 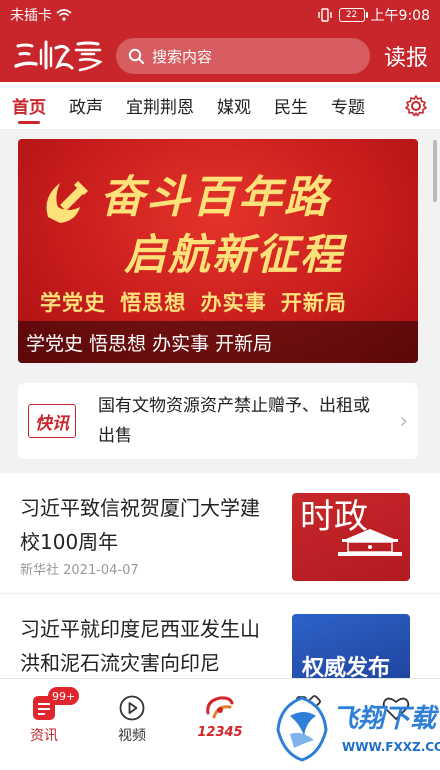 What do you see at coordinates (182, 56) in the screenshot?
I see `search-placeholder: 搜索内容` at bounding box center [182, 56].